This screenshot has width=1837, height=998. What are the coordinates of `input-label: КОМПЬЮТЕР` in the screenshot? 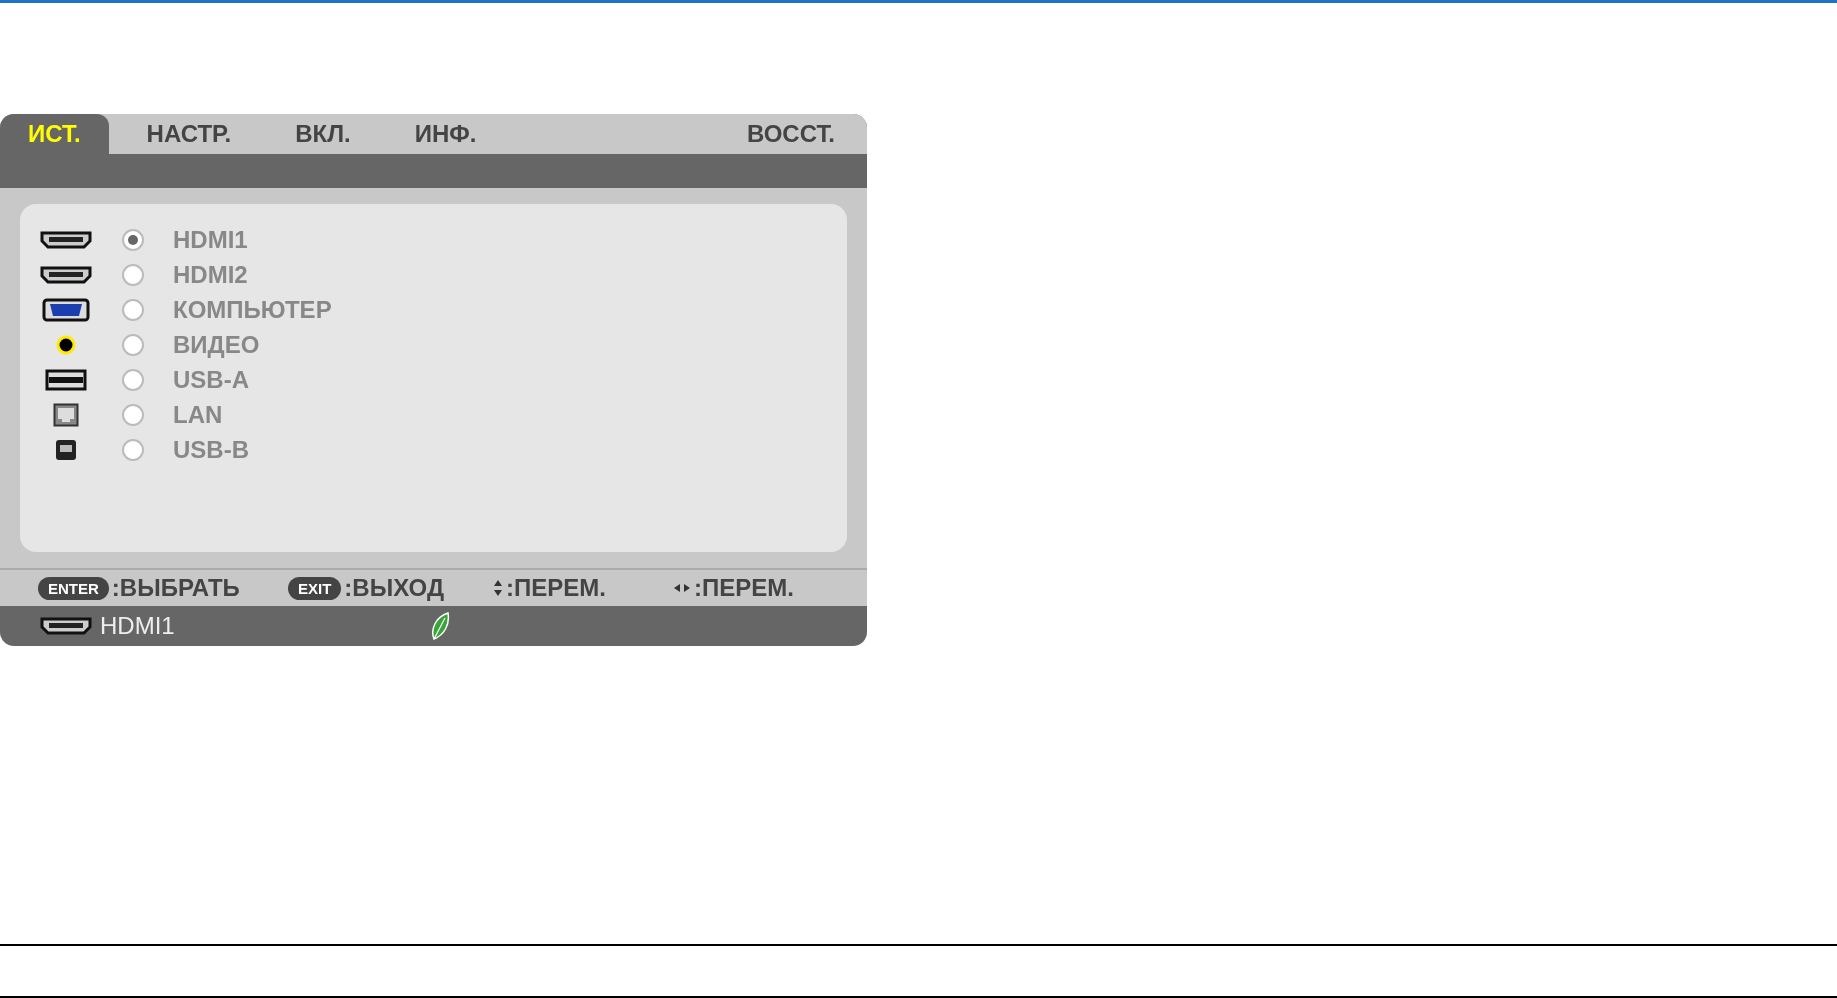 It's located at (252, 309).